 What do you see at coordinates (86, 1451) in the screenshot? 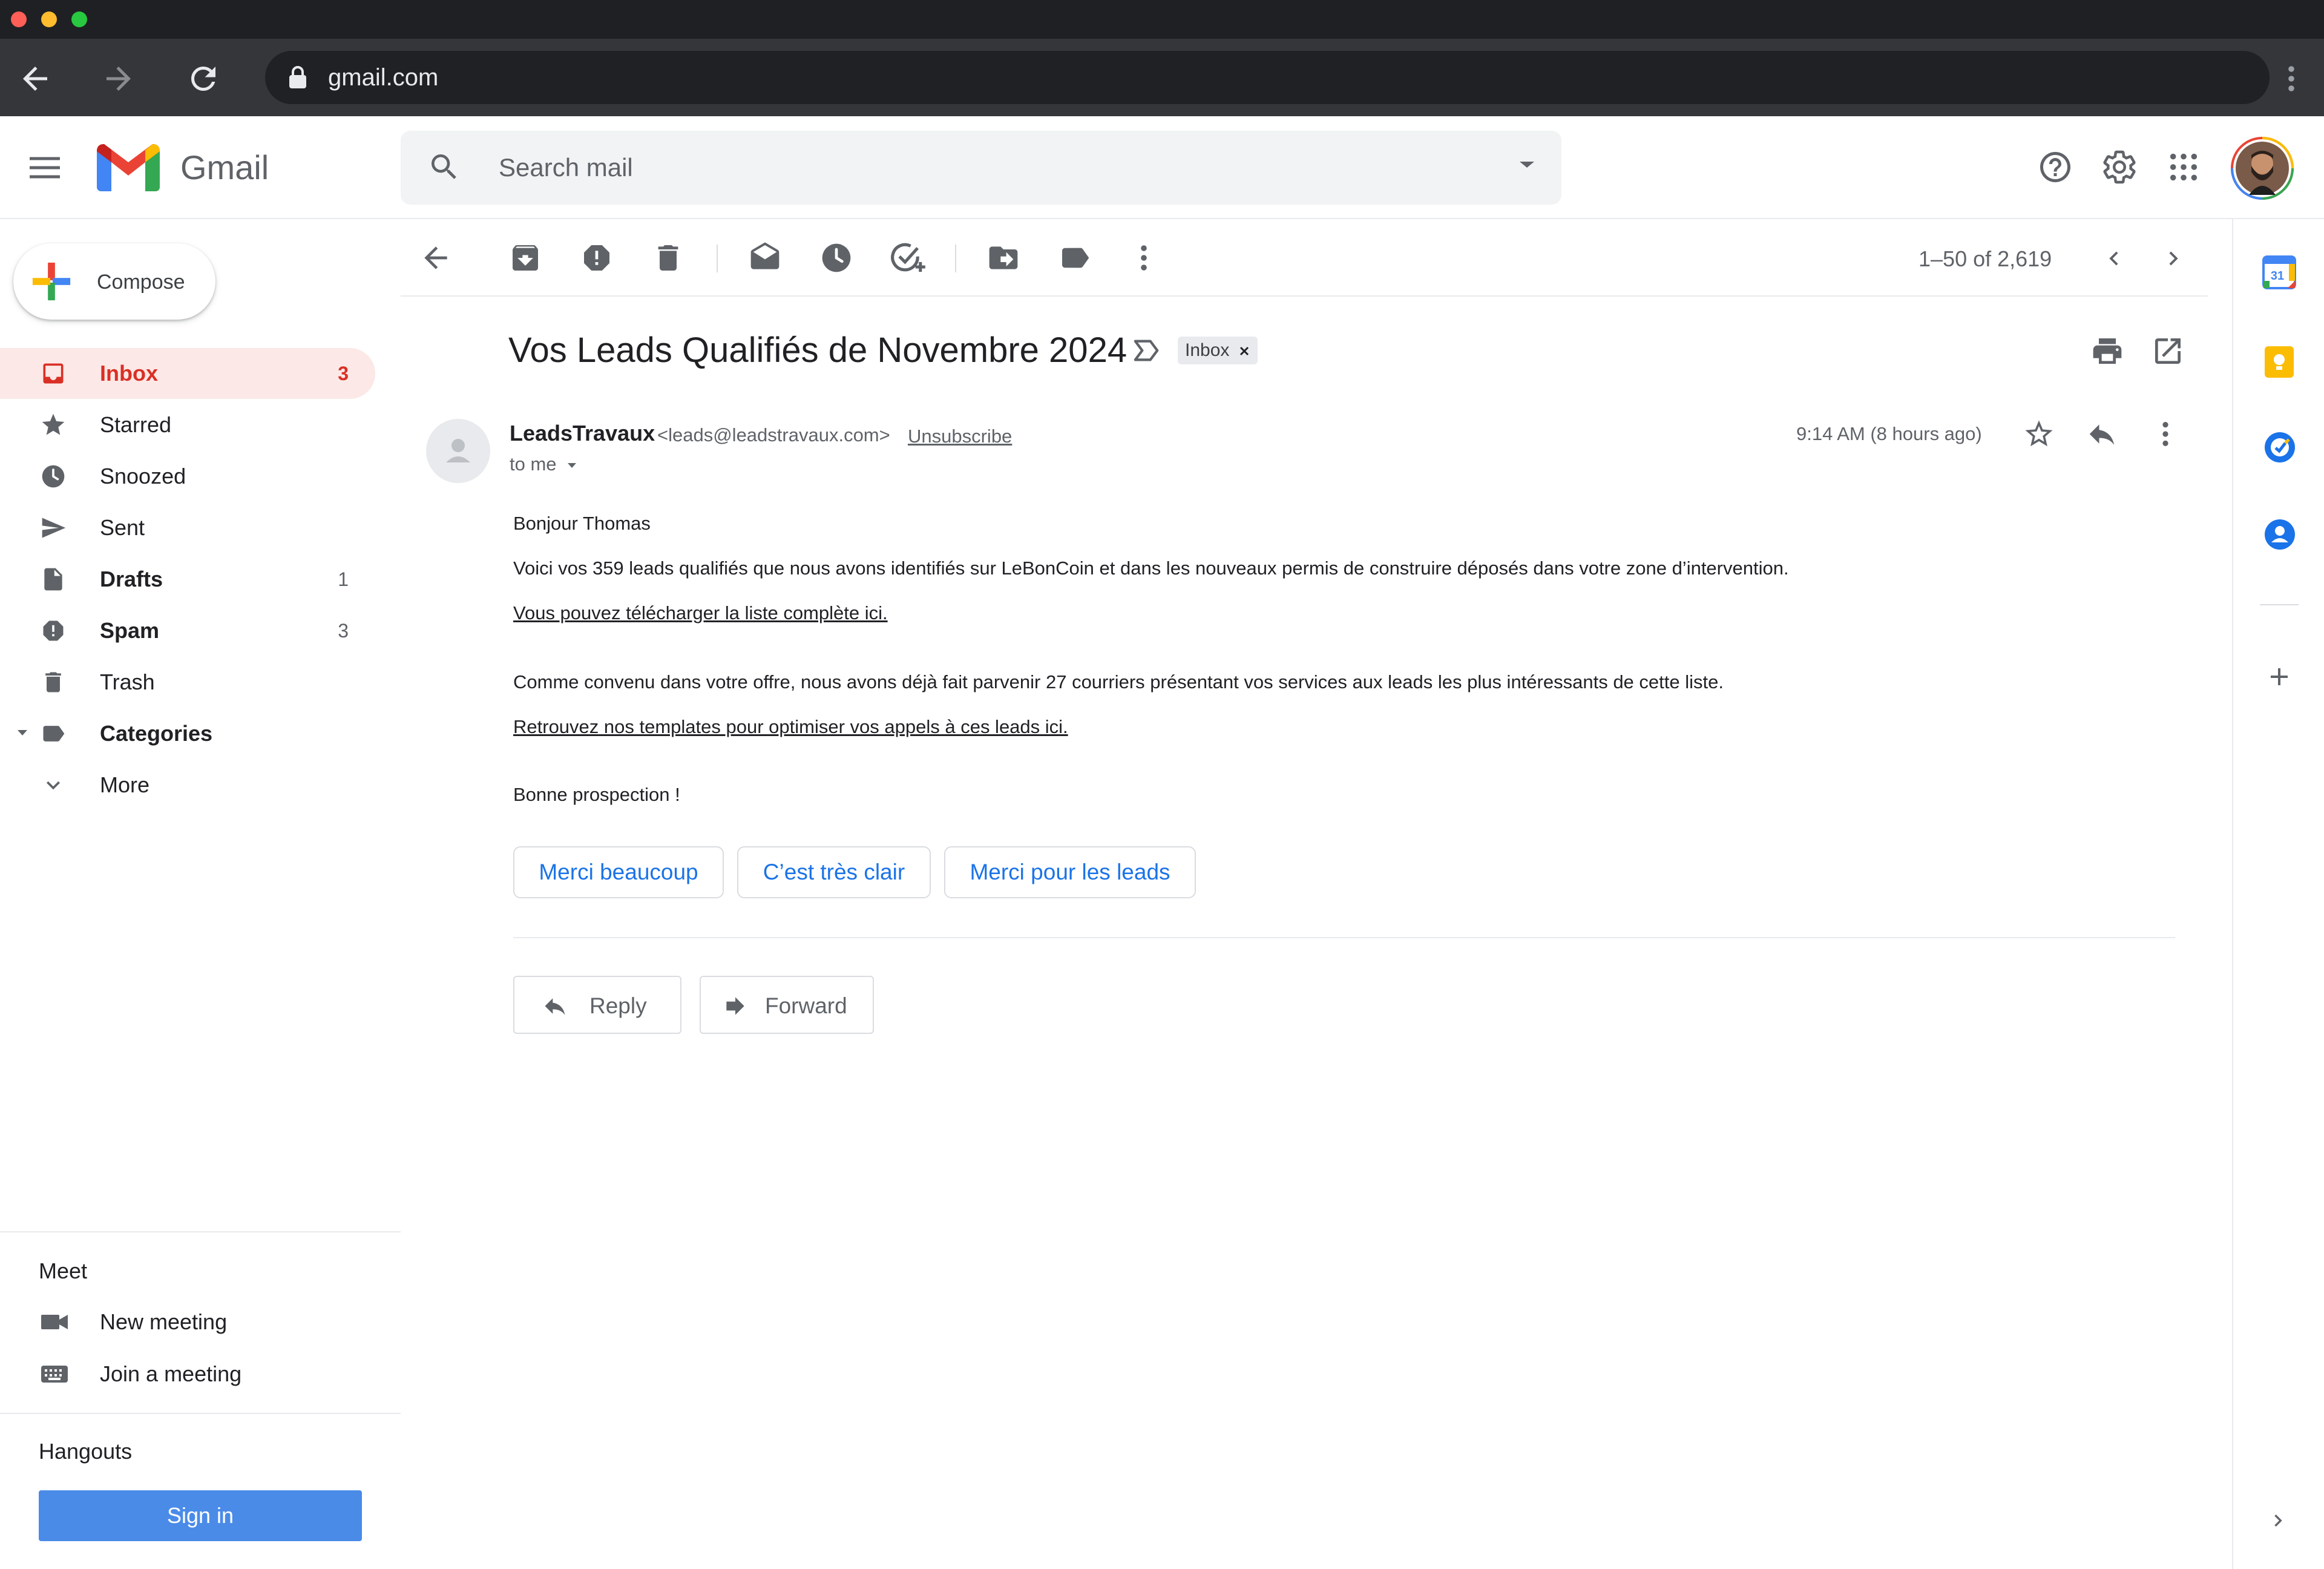
I see `hangouts-section-title: Hangouts` at bounding box center [86, 1451].